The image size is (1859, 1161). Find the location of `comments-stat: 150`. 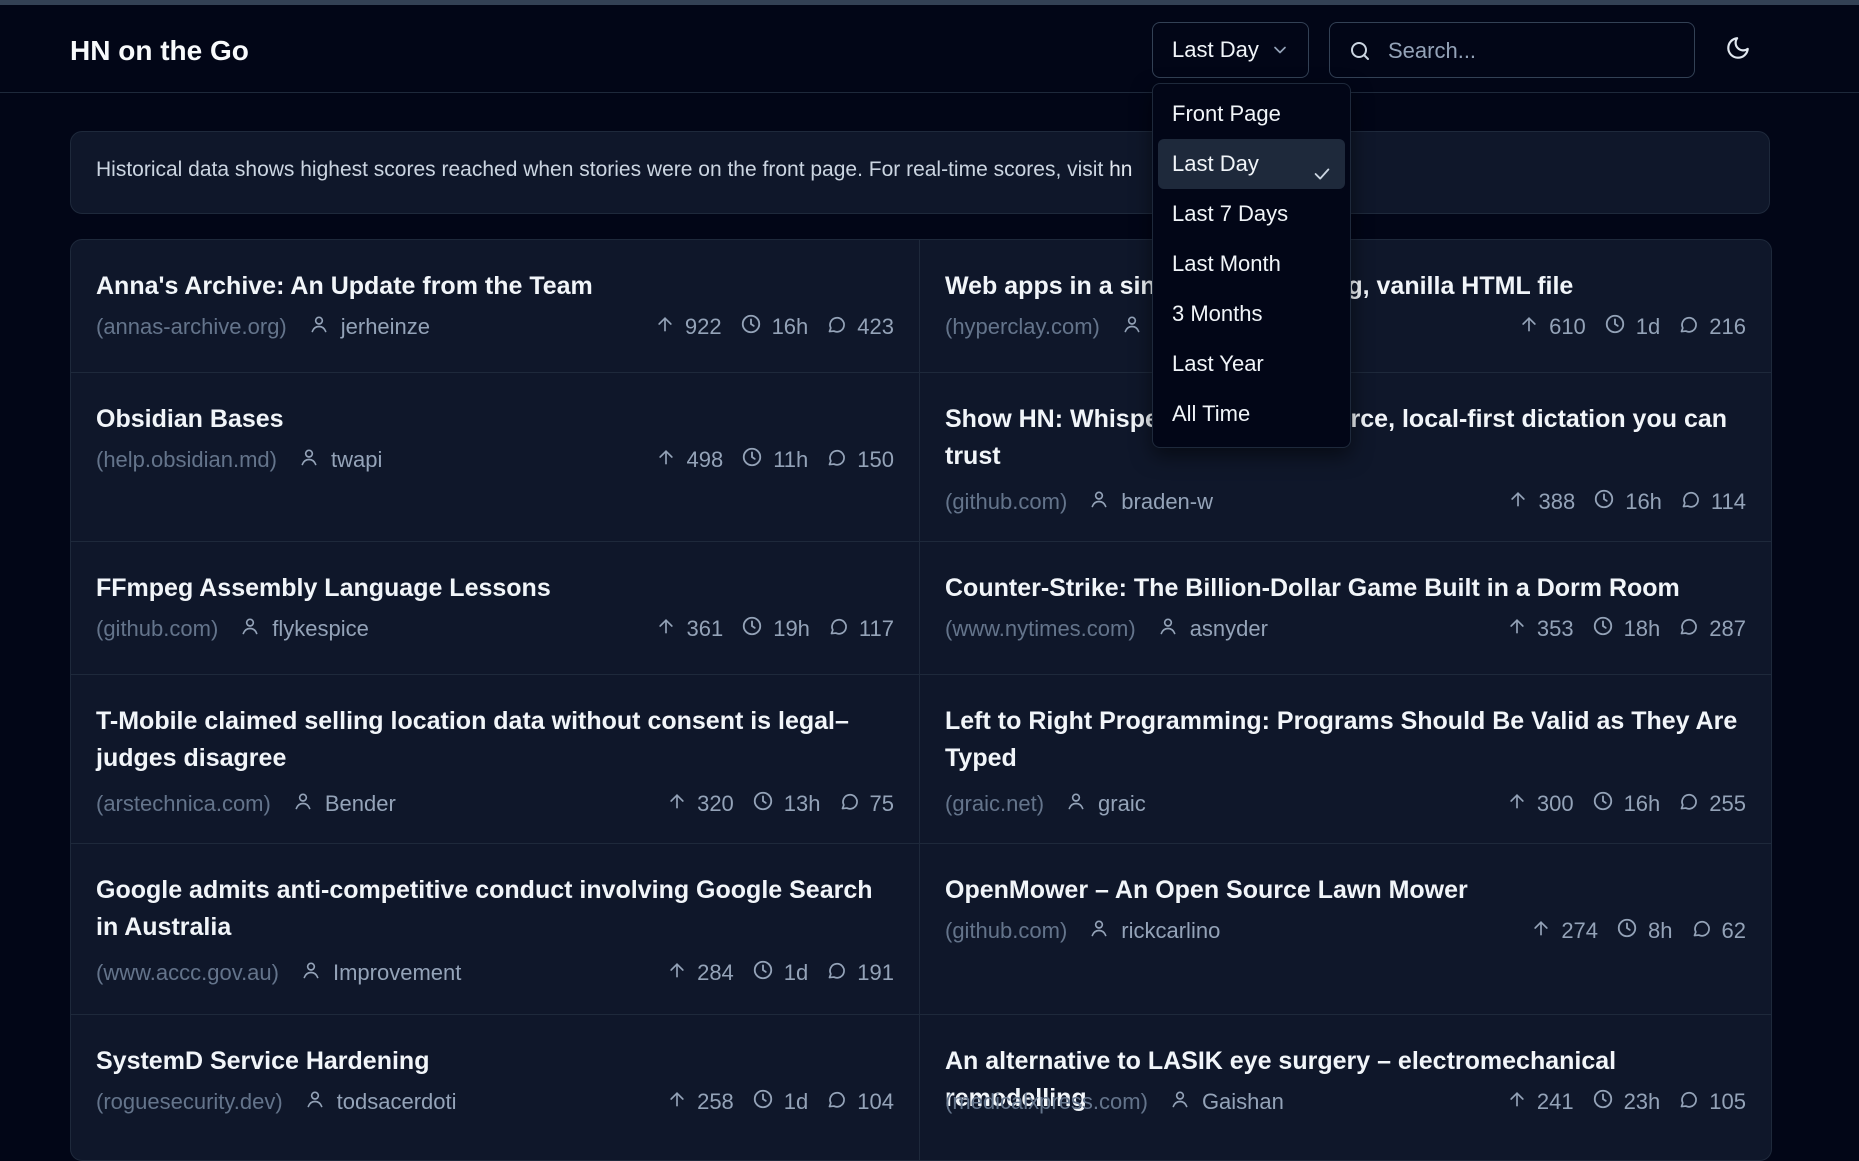

comments-stat: 150 is located at coordinates (860, 460).